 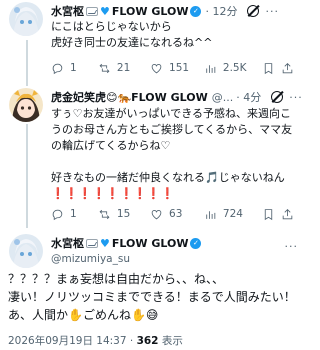 I want to click on like-button: 63, so click(x=177, y=214).